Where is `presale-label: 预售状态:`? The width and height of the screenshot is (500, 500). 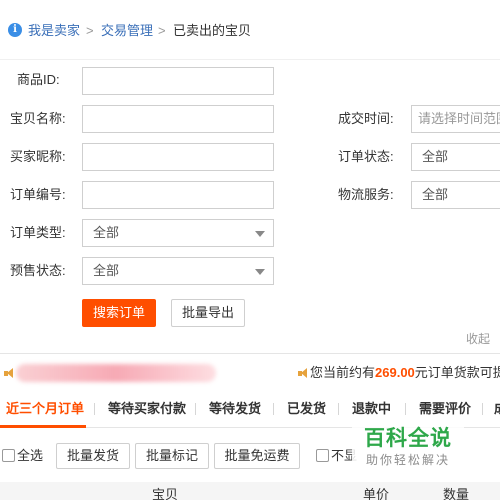 presale-label: 预售状态: is located at coordinates (38, 270).